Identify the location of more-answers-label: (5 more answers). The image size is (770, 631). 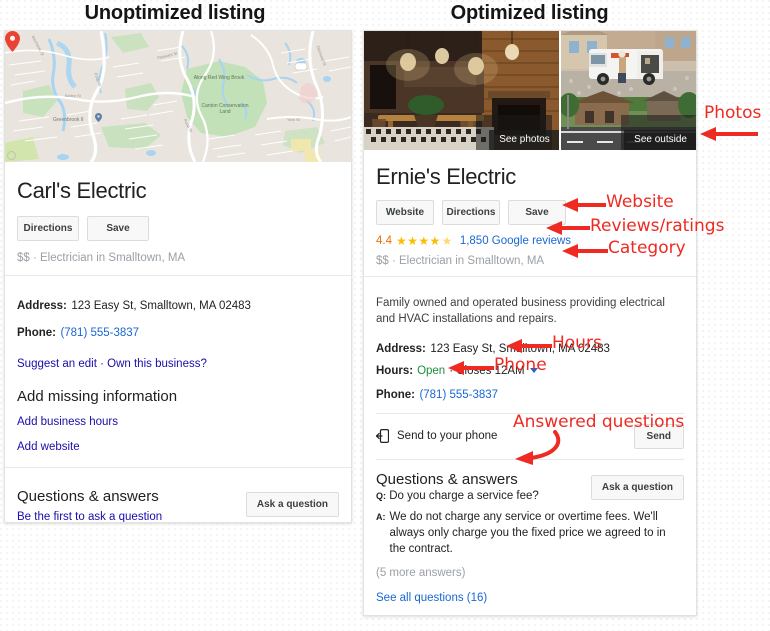
(421, 572).